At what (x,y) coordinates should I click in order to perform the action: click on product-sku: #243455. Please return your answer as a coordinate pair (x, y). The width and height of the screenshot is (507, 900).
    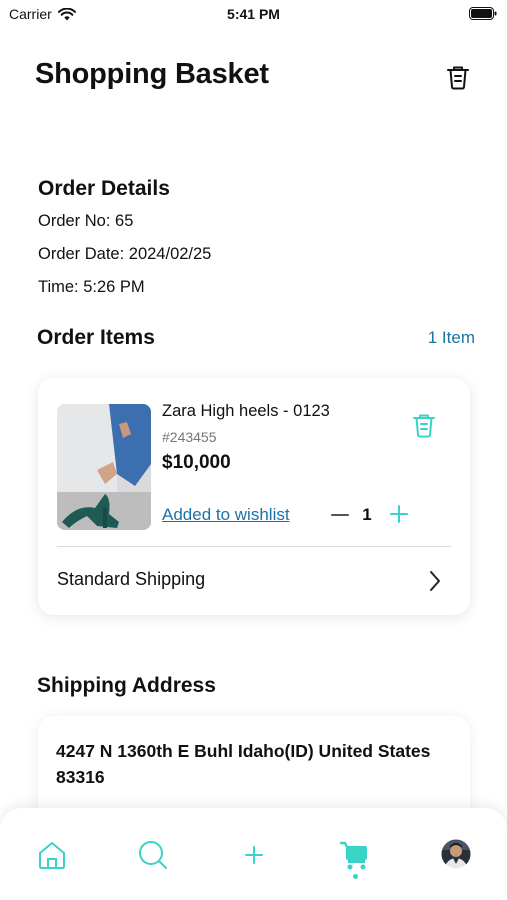
    Looking at the image, I should click on (189, 437).